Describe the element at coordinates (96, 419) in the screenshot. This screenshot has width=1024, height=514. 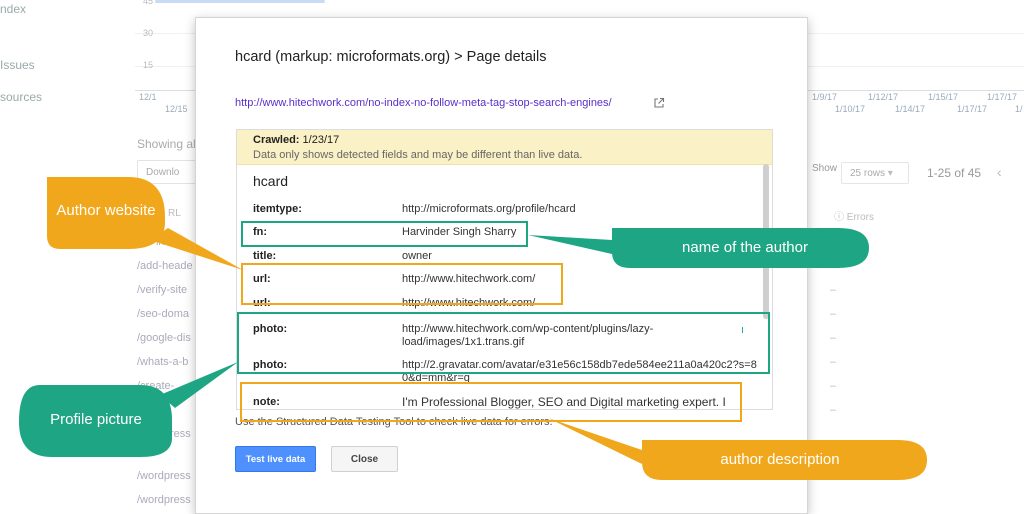
I see `callout-profile-picture-label: Profile picture` at that location.